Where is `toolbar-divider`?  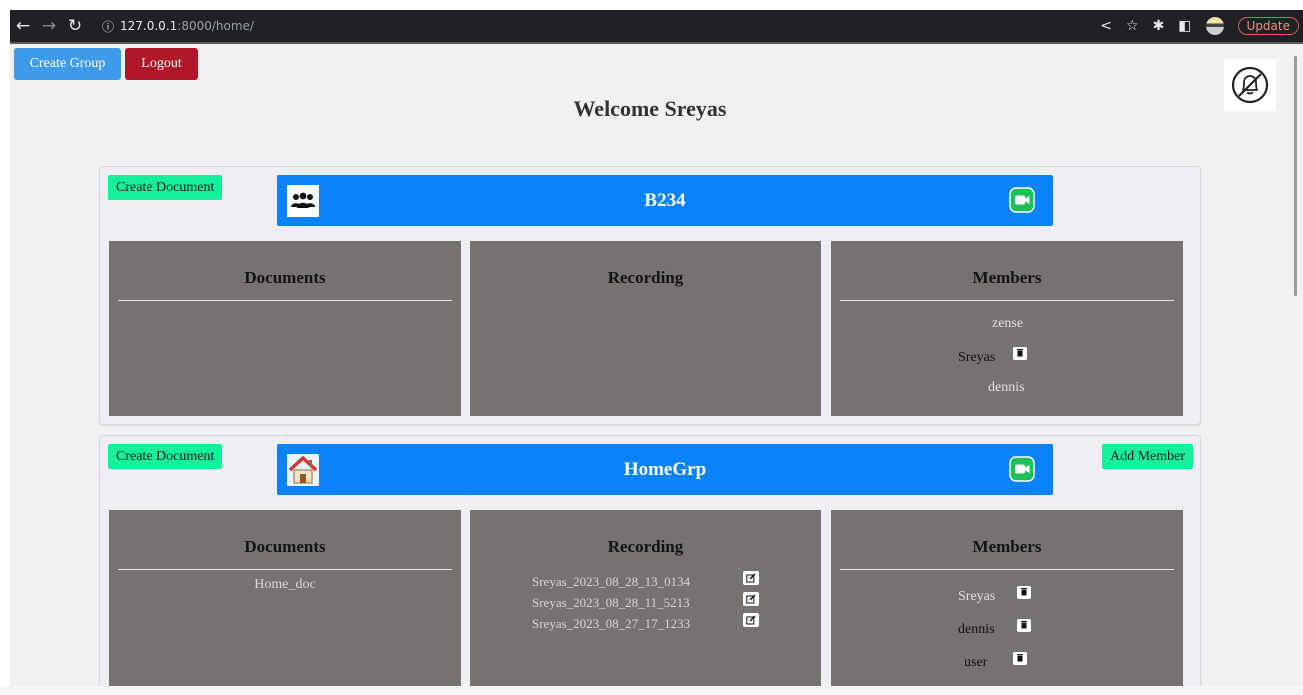 toolbar-divider is located at coordinates (656, 43).